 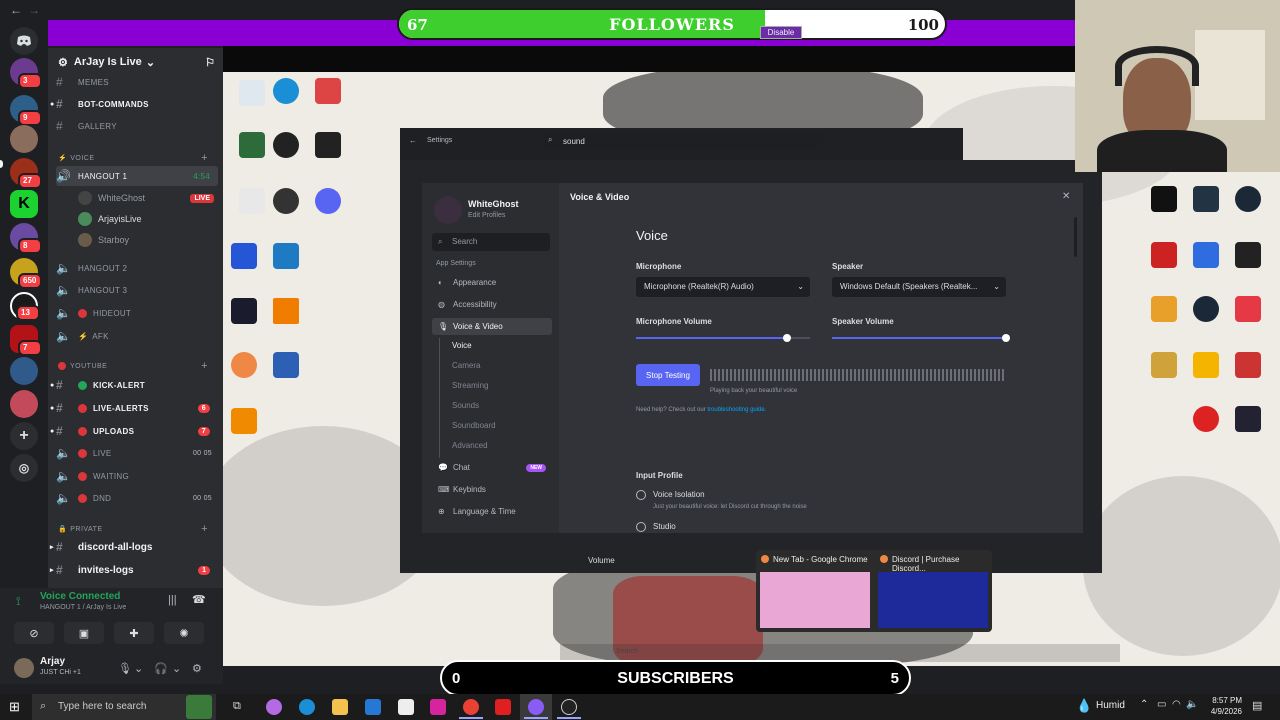 I want to click on app-icon, so click(x=569, y=707).